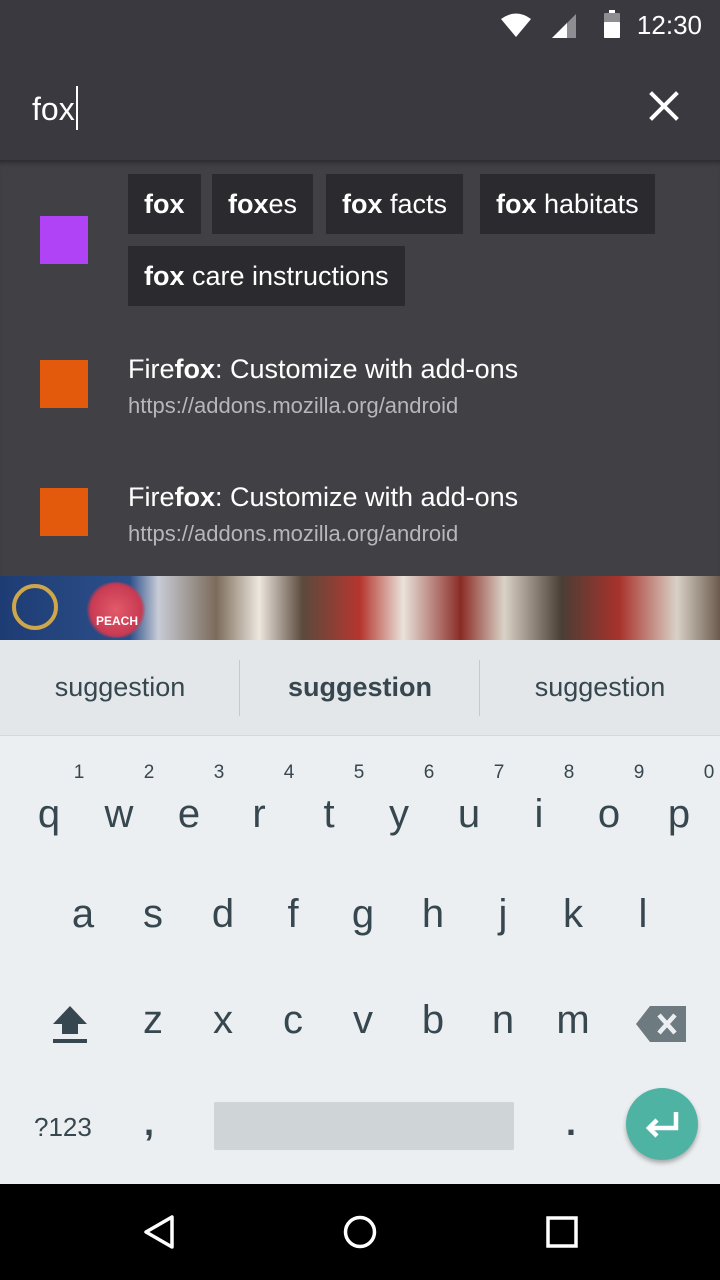 The image size is (720, 1280). What do you see at coordinates (329, 814) in the screenshot?
I see `key-t: t` at bounding box center [329, 814].